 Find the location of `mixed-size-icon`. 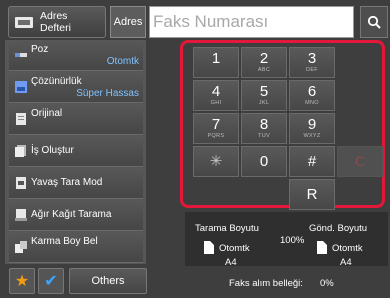

mixed-size-icon is located at coordinates (21, 247).